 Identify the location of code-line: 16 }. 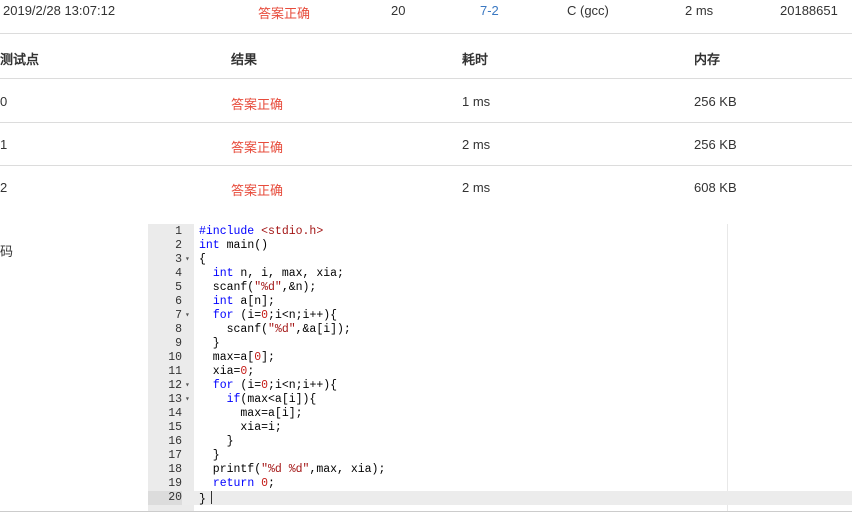
(500, 442).